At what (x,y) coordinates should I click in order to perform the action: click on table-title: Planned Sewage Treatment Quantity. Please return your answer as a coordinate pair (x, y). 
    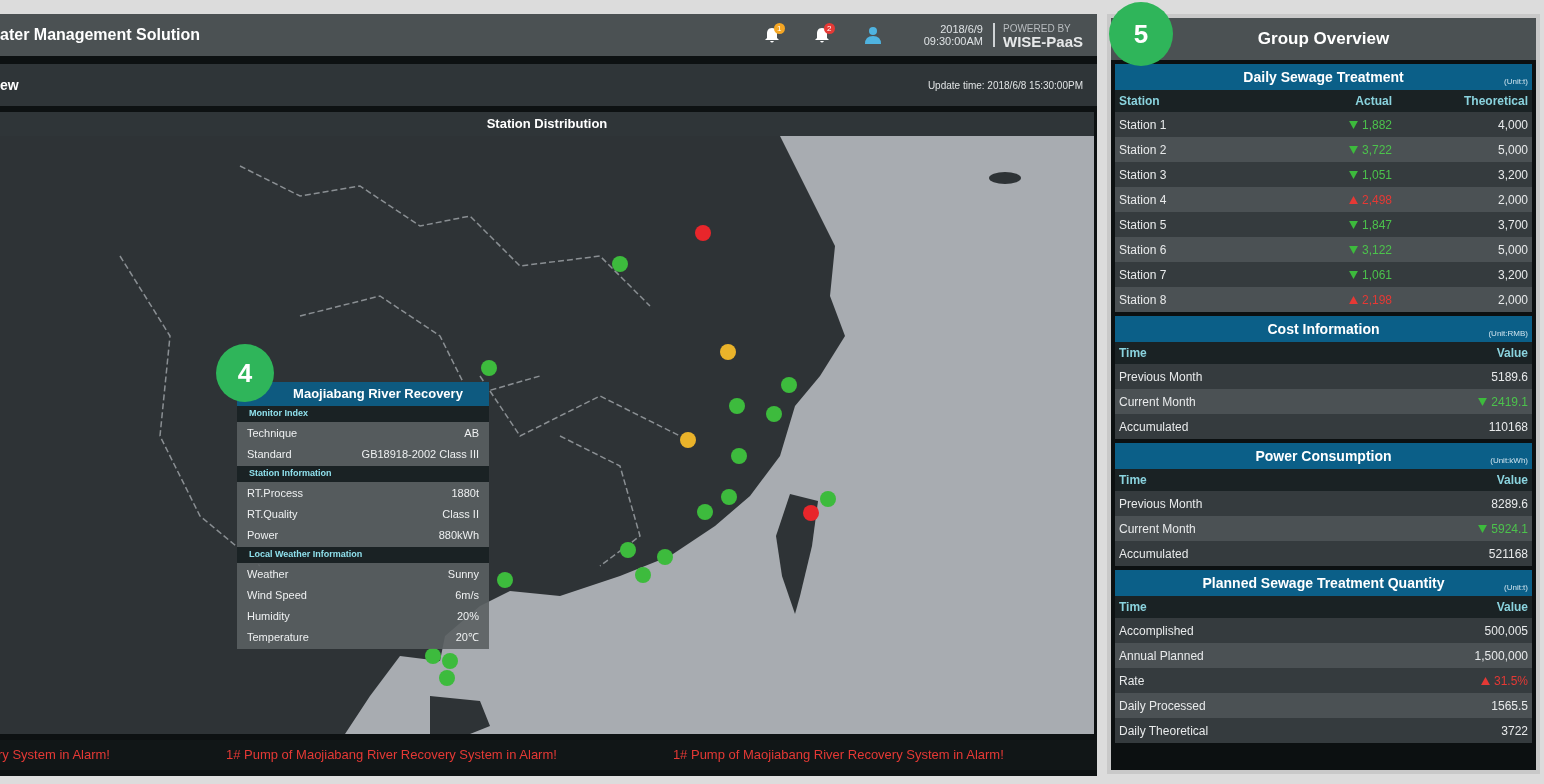
    Looking at the image, I should click on (1323, 583).